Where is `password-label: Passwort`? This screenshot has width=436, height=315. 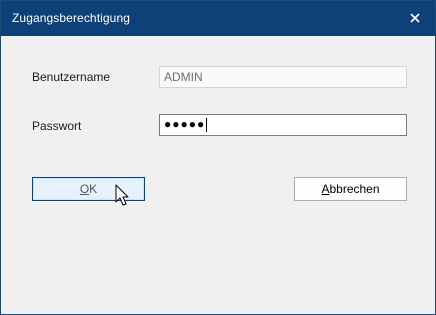 password-label: Passwort is located at coordinates (57, 126).